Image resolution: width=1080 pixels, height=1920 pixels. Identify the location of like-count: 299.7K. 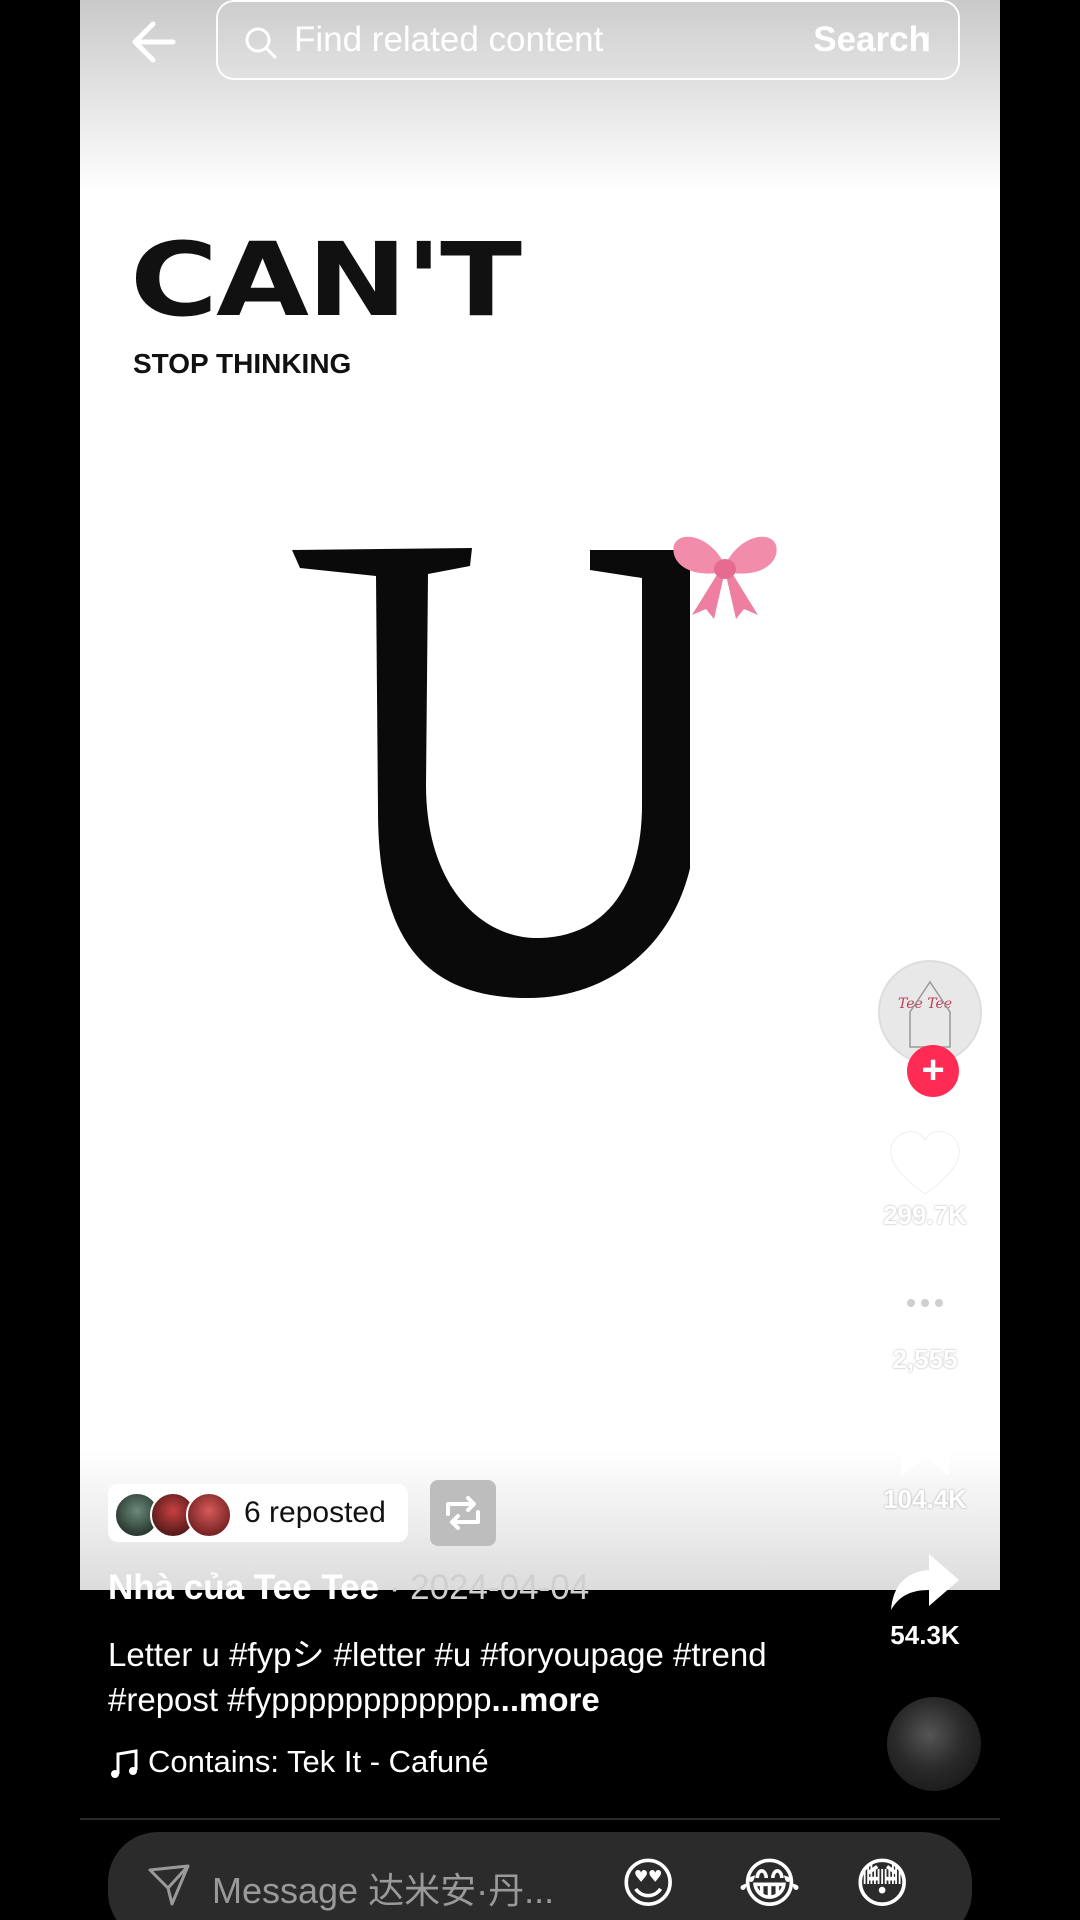
(925, 1215).